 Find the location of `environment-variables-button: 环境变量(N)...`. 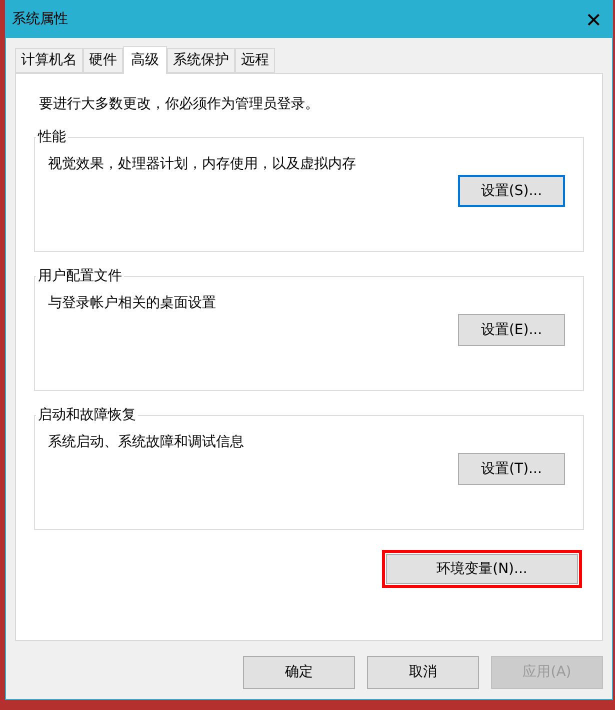

environment-variables-button: 环境变量(N)... is located at coordinates (482, 569).